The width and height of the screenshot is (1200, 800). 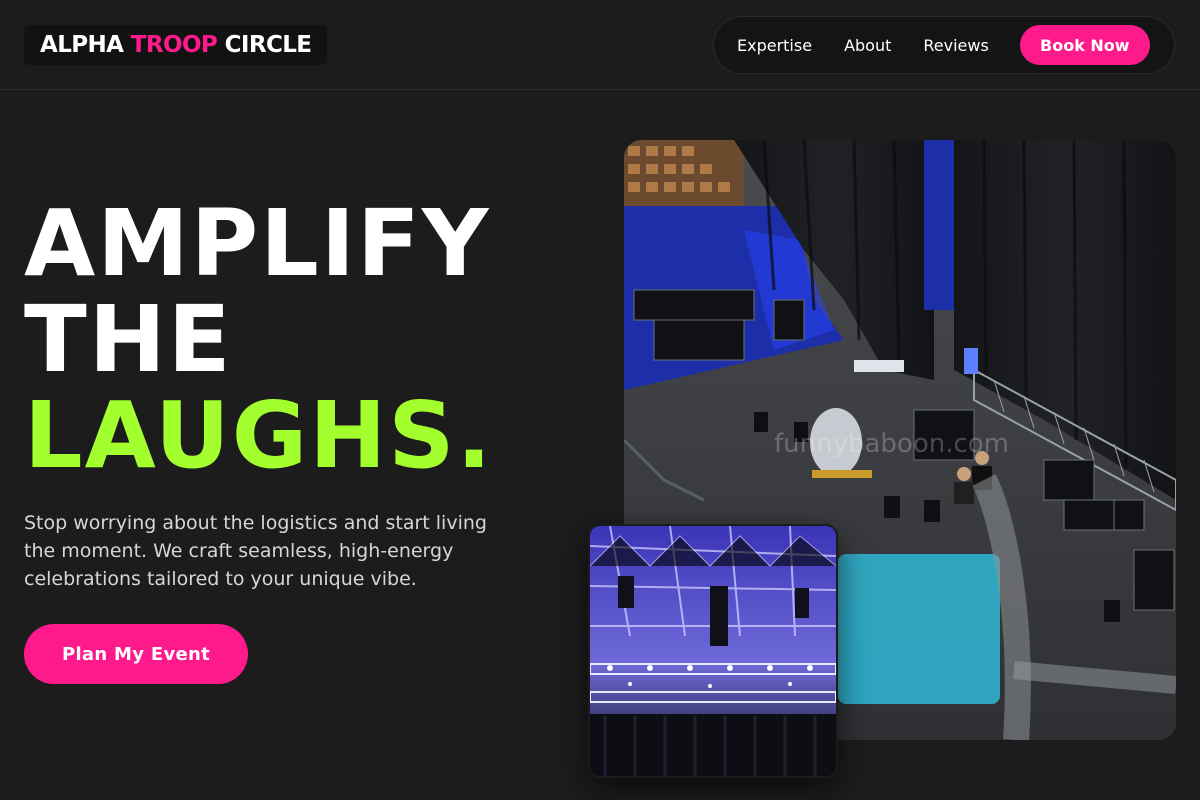 What do you see at coordinates (136, 654) in the screenshot?
I see `plan-my-event-button: Plan My Event` at bounding box center [136, 654].